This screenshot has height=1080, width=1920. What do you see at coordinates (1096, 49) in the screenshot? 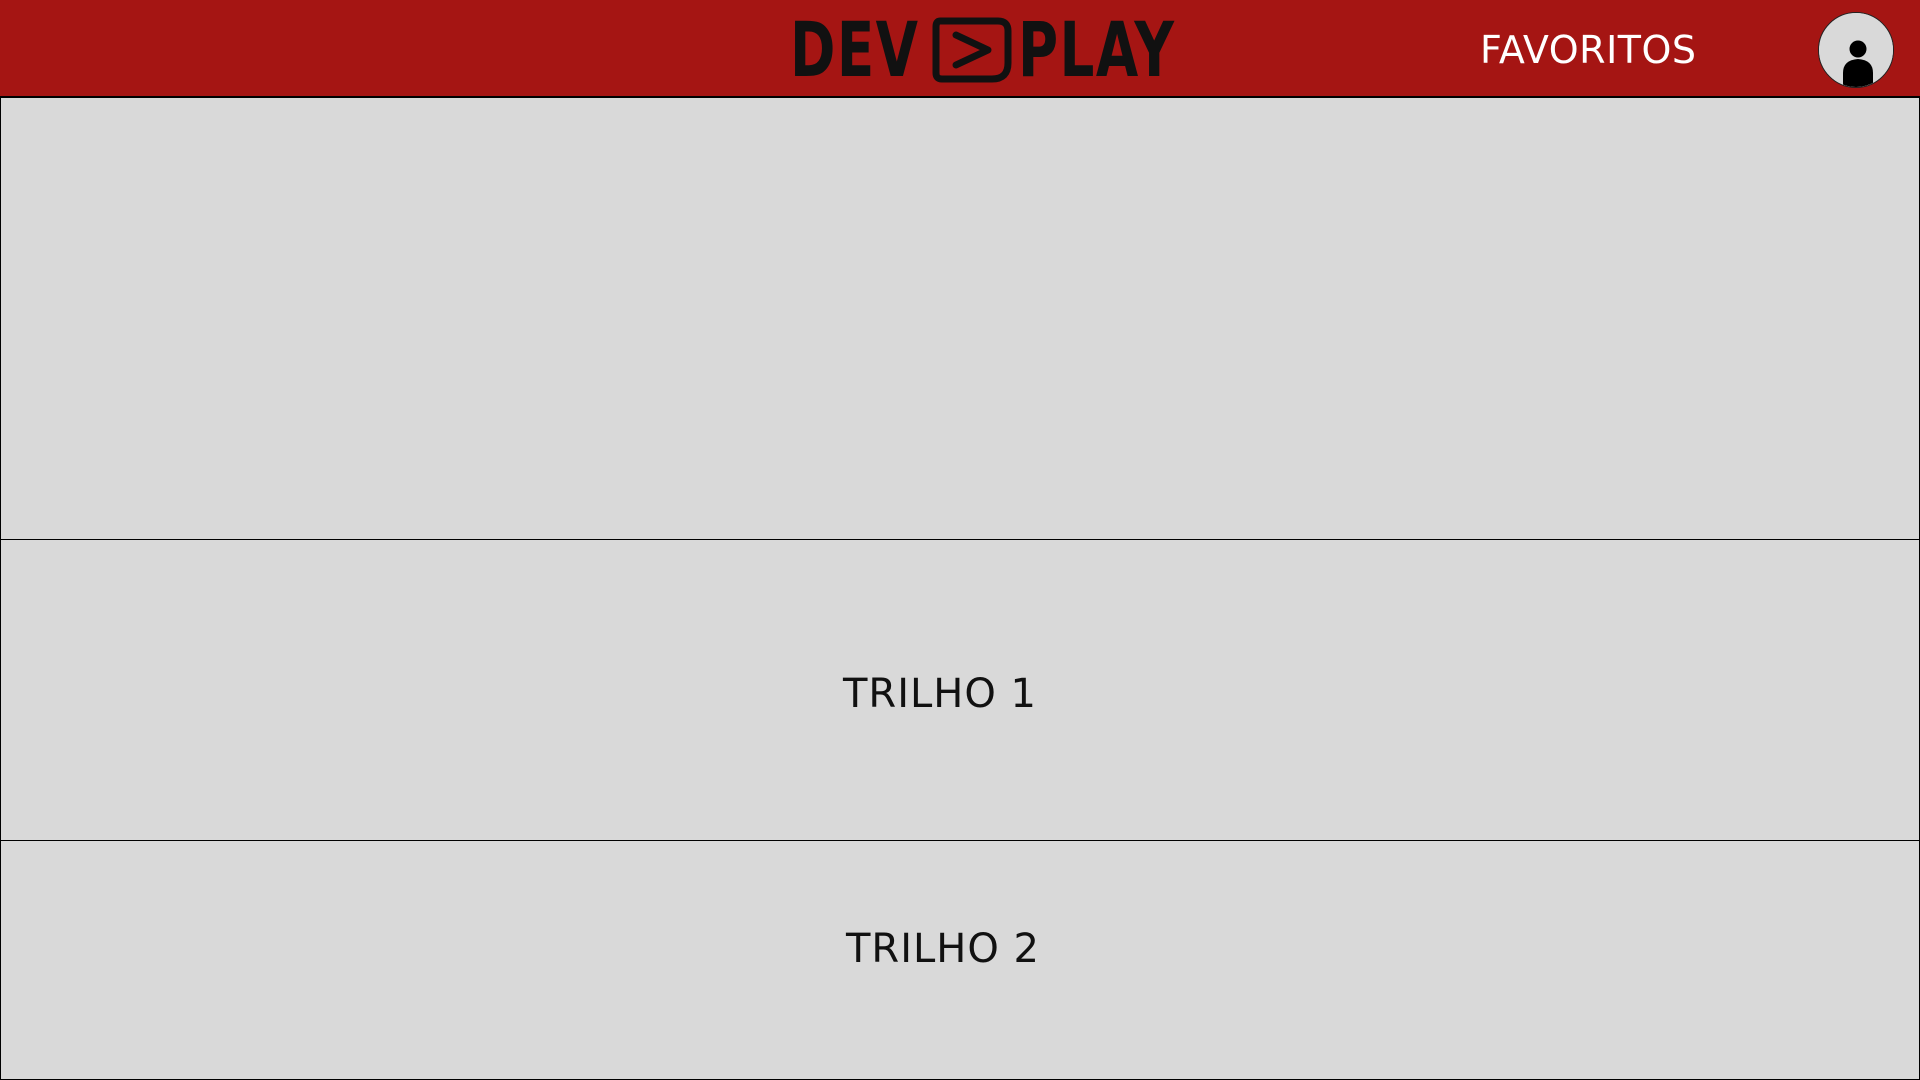
I see `logo-text-play: PLAY` at bounding box center [1096, 49].